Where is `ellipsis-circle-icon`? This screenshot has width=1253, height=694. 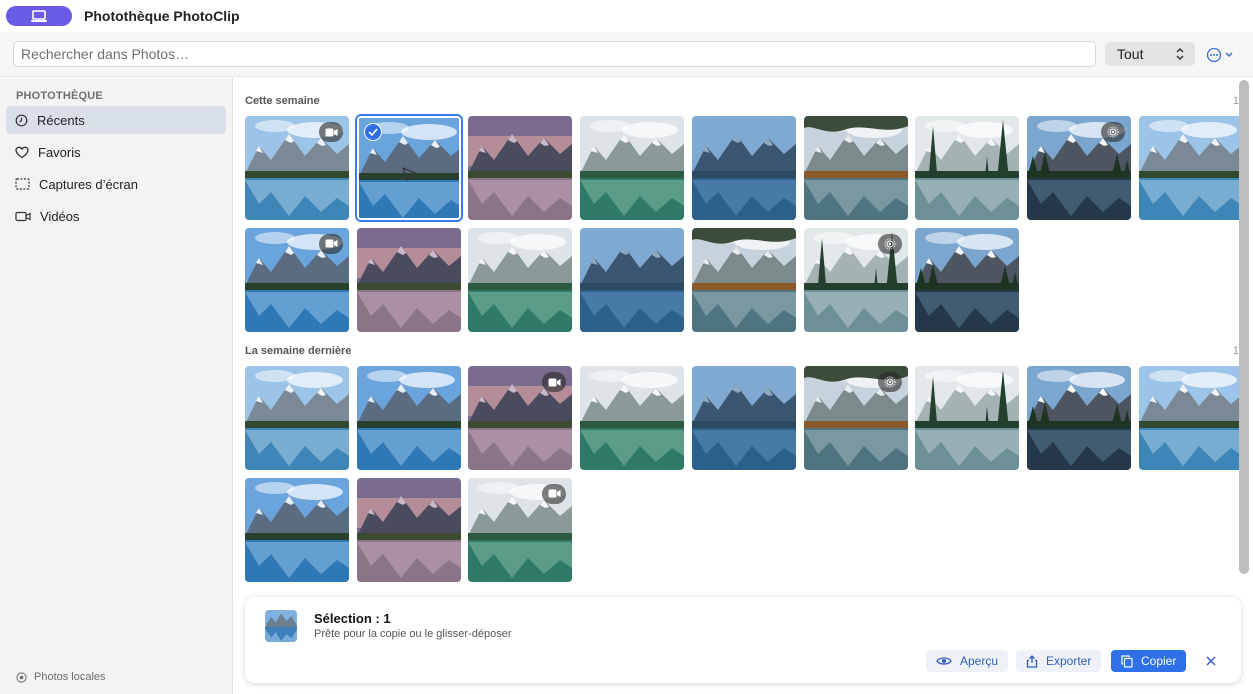 ellipsis-circle-icon is located at coordinates (1214, 55).